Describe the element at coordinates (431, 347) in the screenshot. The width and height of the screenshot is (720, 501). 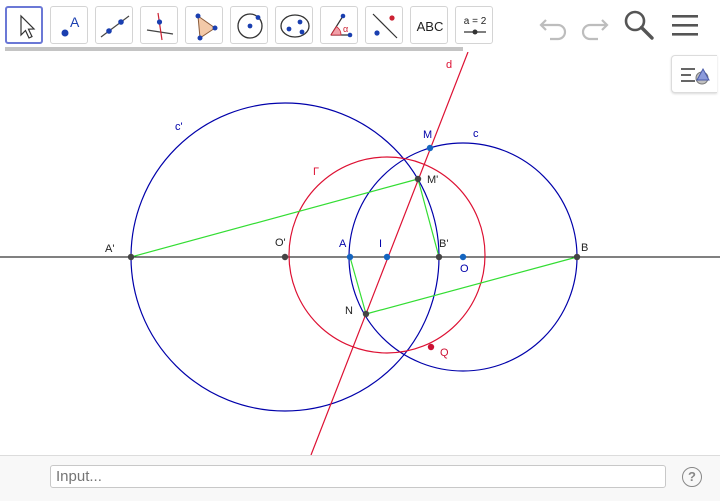
I see `point-q` at that location.